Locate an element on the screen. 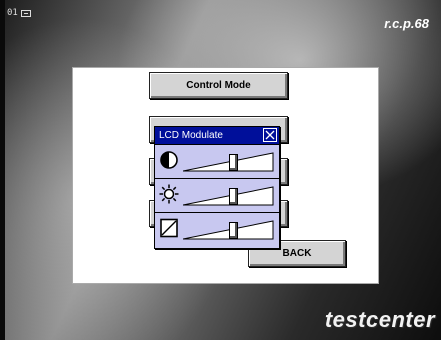 Image resolution: width=441 pixels, height=340 pixels. screen-edge is located at coordinates (2, 170).